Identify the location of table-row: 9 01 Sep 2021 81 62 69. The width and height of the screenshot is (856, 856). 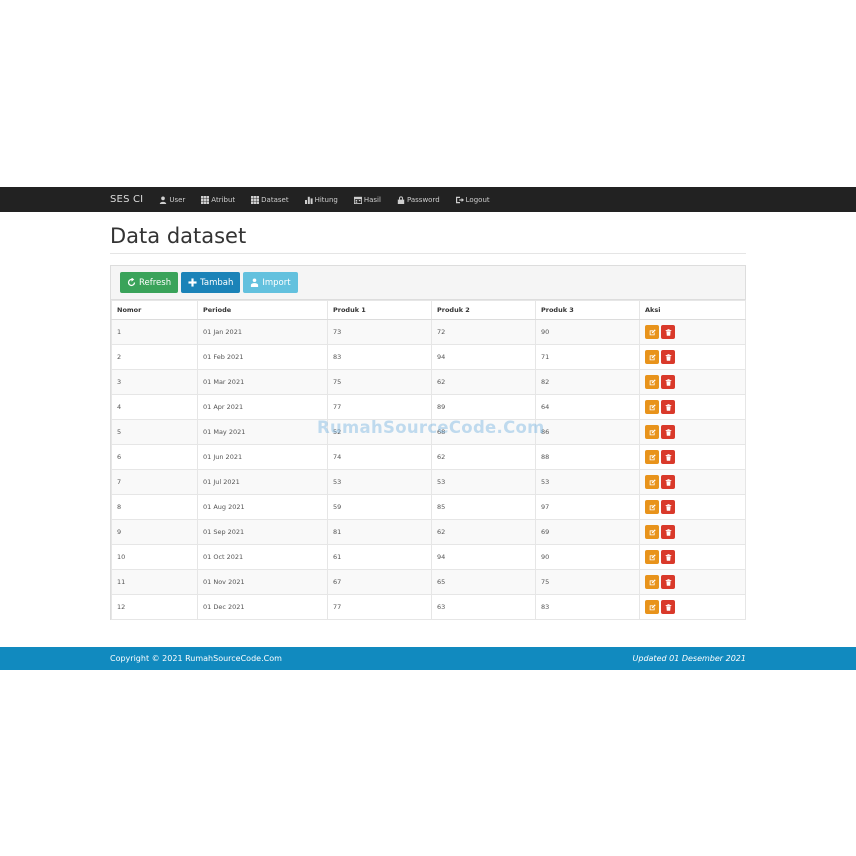
(428, 532).